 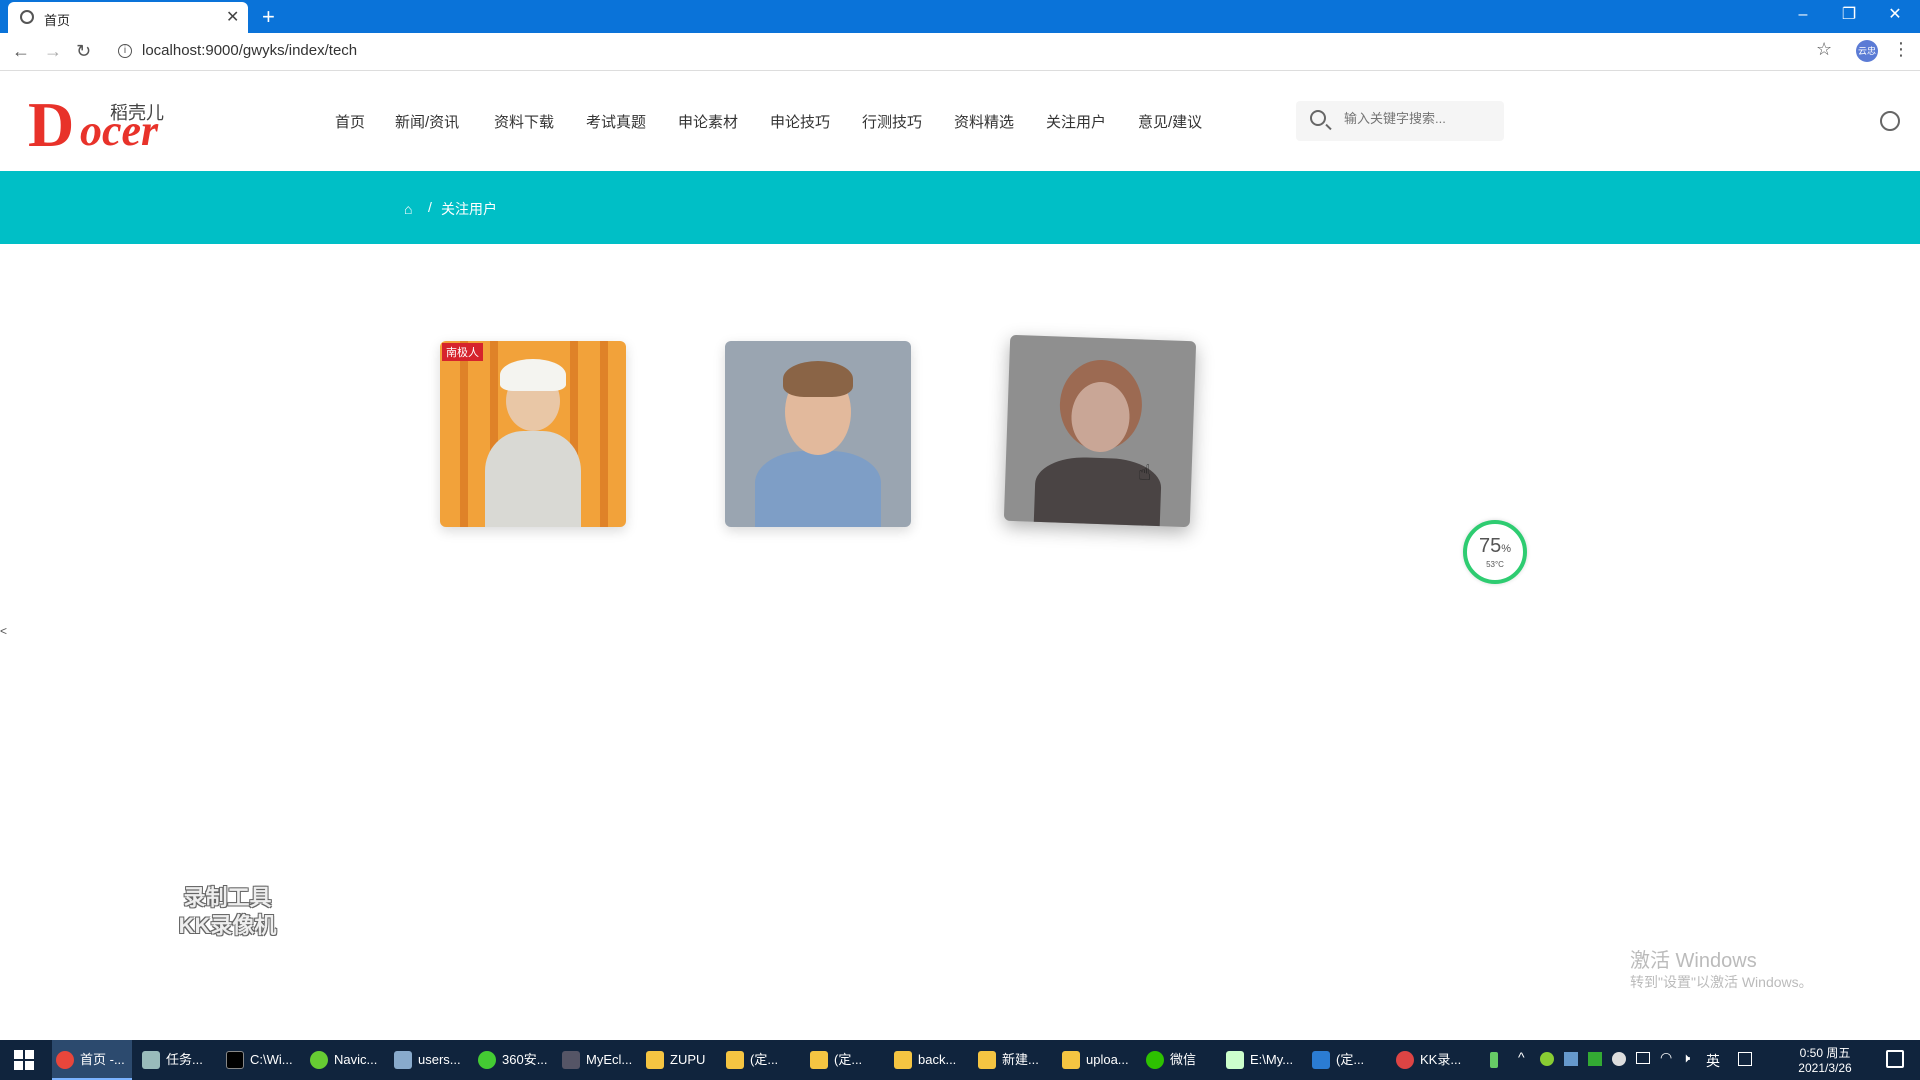 I want to click on search-icon, so click(x=1318, y=118).